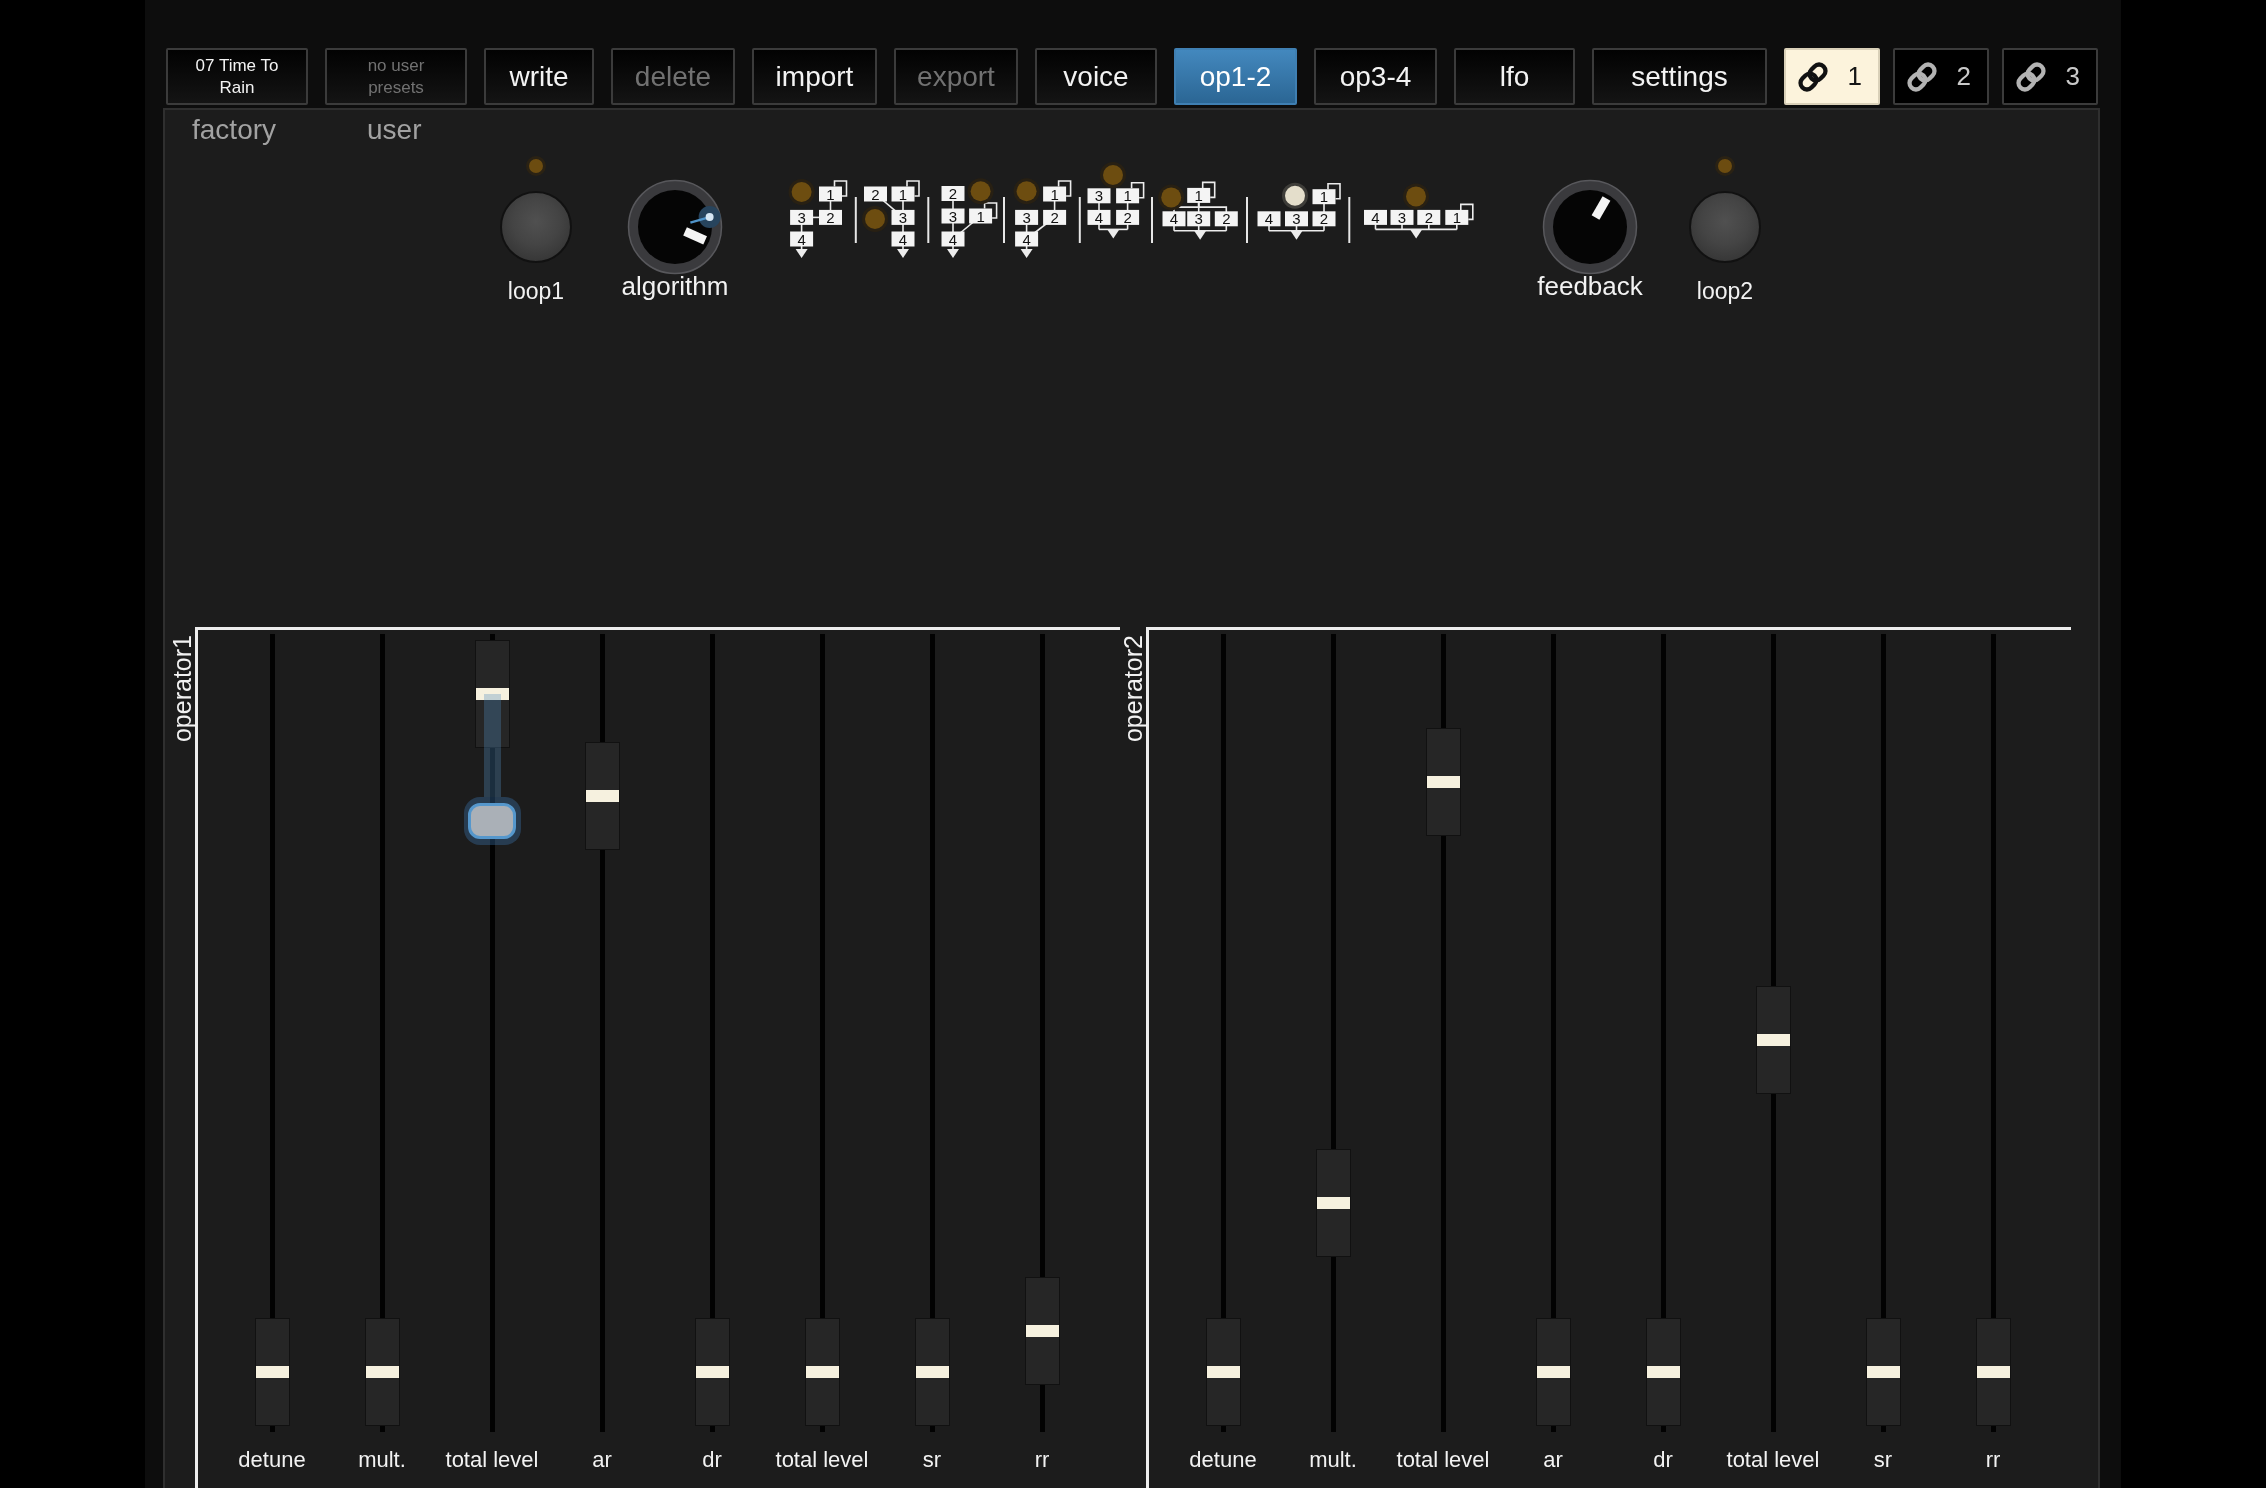  I want to click on tab: lfo, so click(1514, 76).